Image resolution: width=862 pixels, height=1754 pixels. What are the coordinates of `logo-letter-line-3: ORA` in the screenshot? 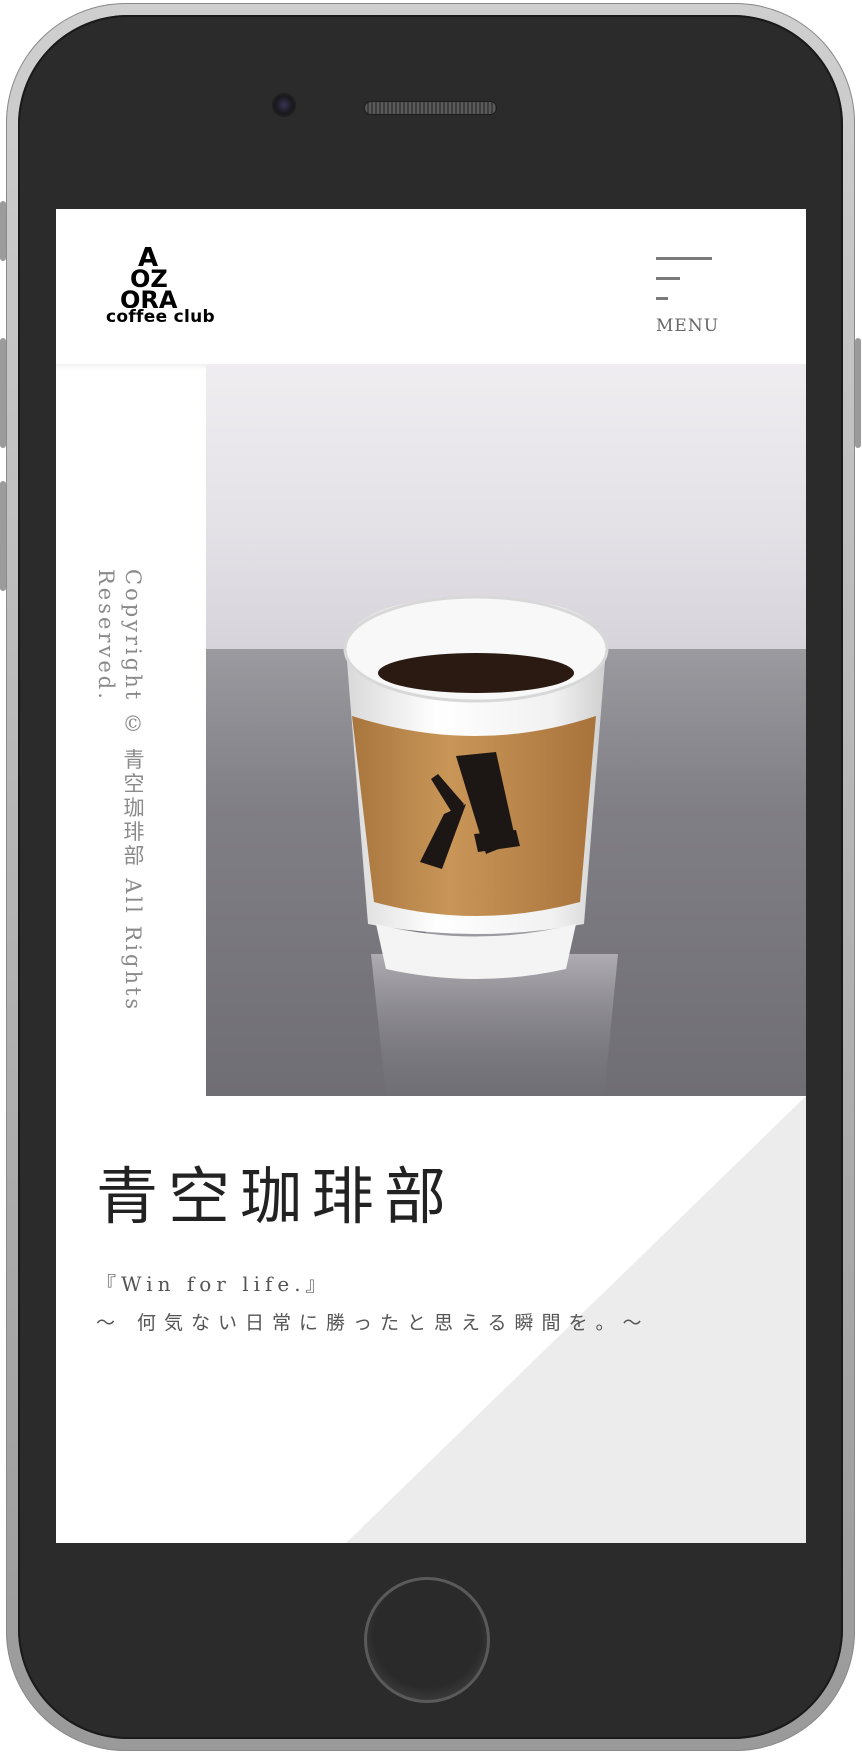 It's located at (149, 297).